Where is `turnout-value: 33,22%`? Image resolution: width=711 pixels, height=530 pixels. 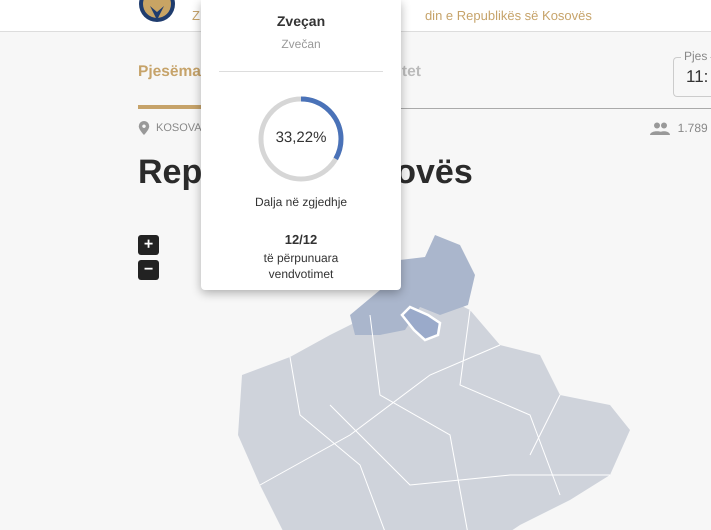
turnout-value: 33,22% is located at coordinates (301, 137).